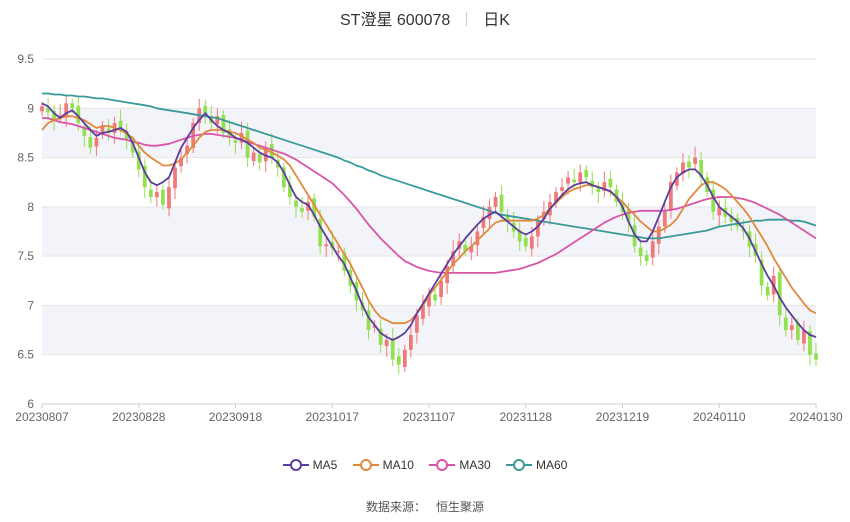 The image size is (850, 522). What do you see at coordinates (519, 465) in the screenshot?
I see `legend-marker-ma60` at bounding box center [519, 465].